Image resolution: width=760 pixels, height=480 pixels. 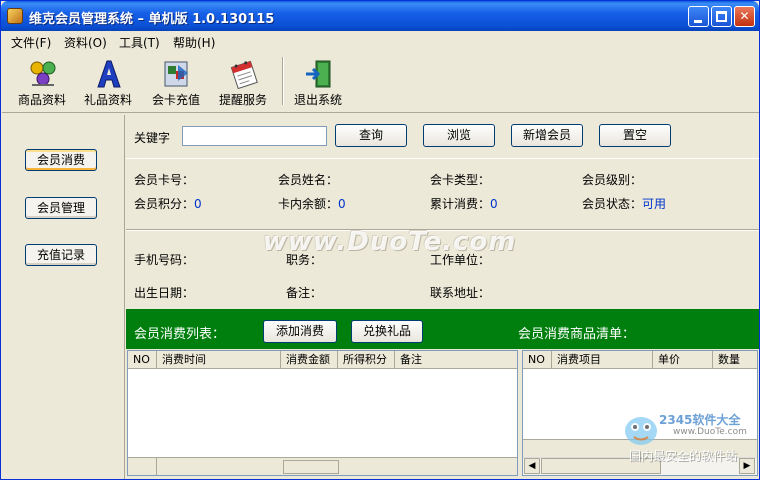 What do you see at coordinates (641, 431) in the screenshot?
I see `mascot-icon` at bounding box center [641, 431].